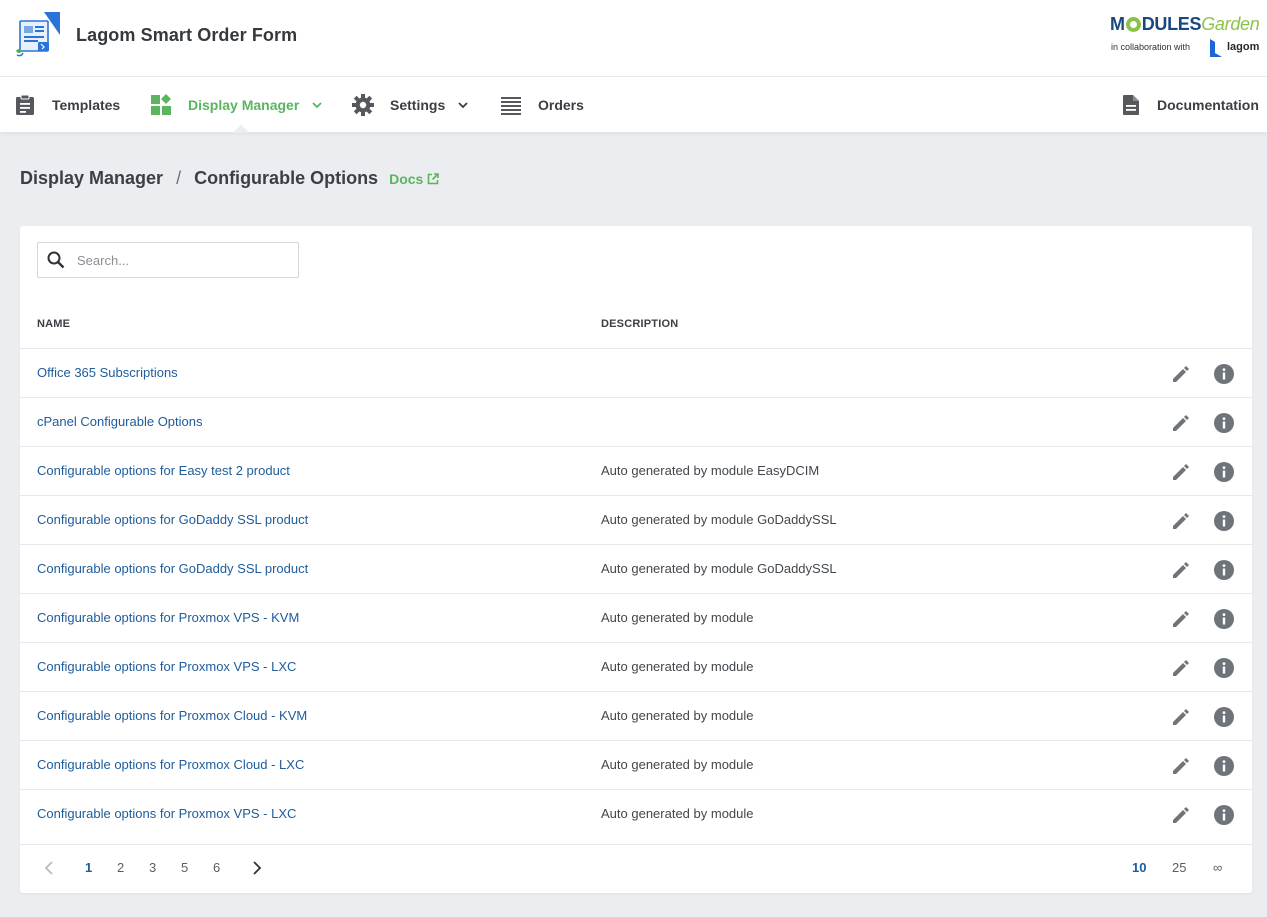 Image resolution: width=1267 pixels, height=917 pixels. I want to click on external-link-icon, so click(434, 179).